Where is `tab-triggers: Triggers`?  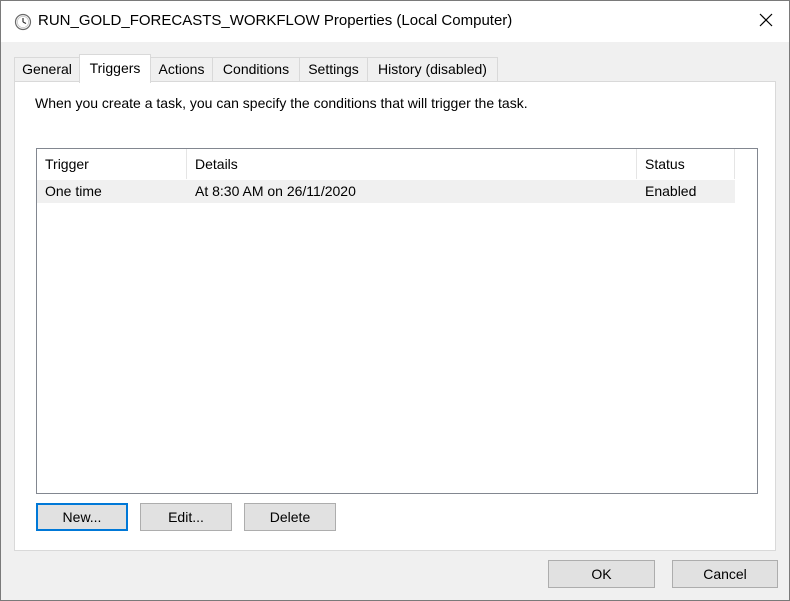
tab-triggers: Triggers is located at coordinates (115, 68).